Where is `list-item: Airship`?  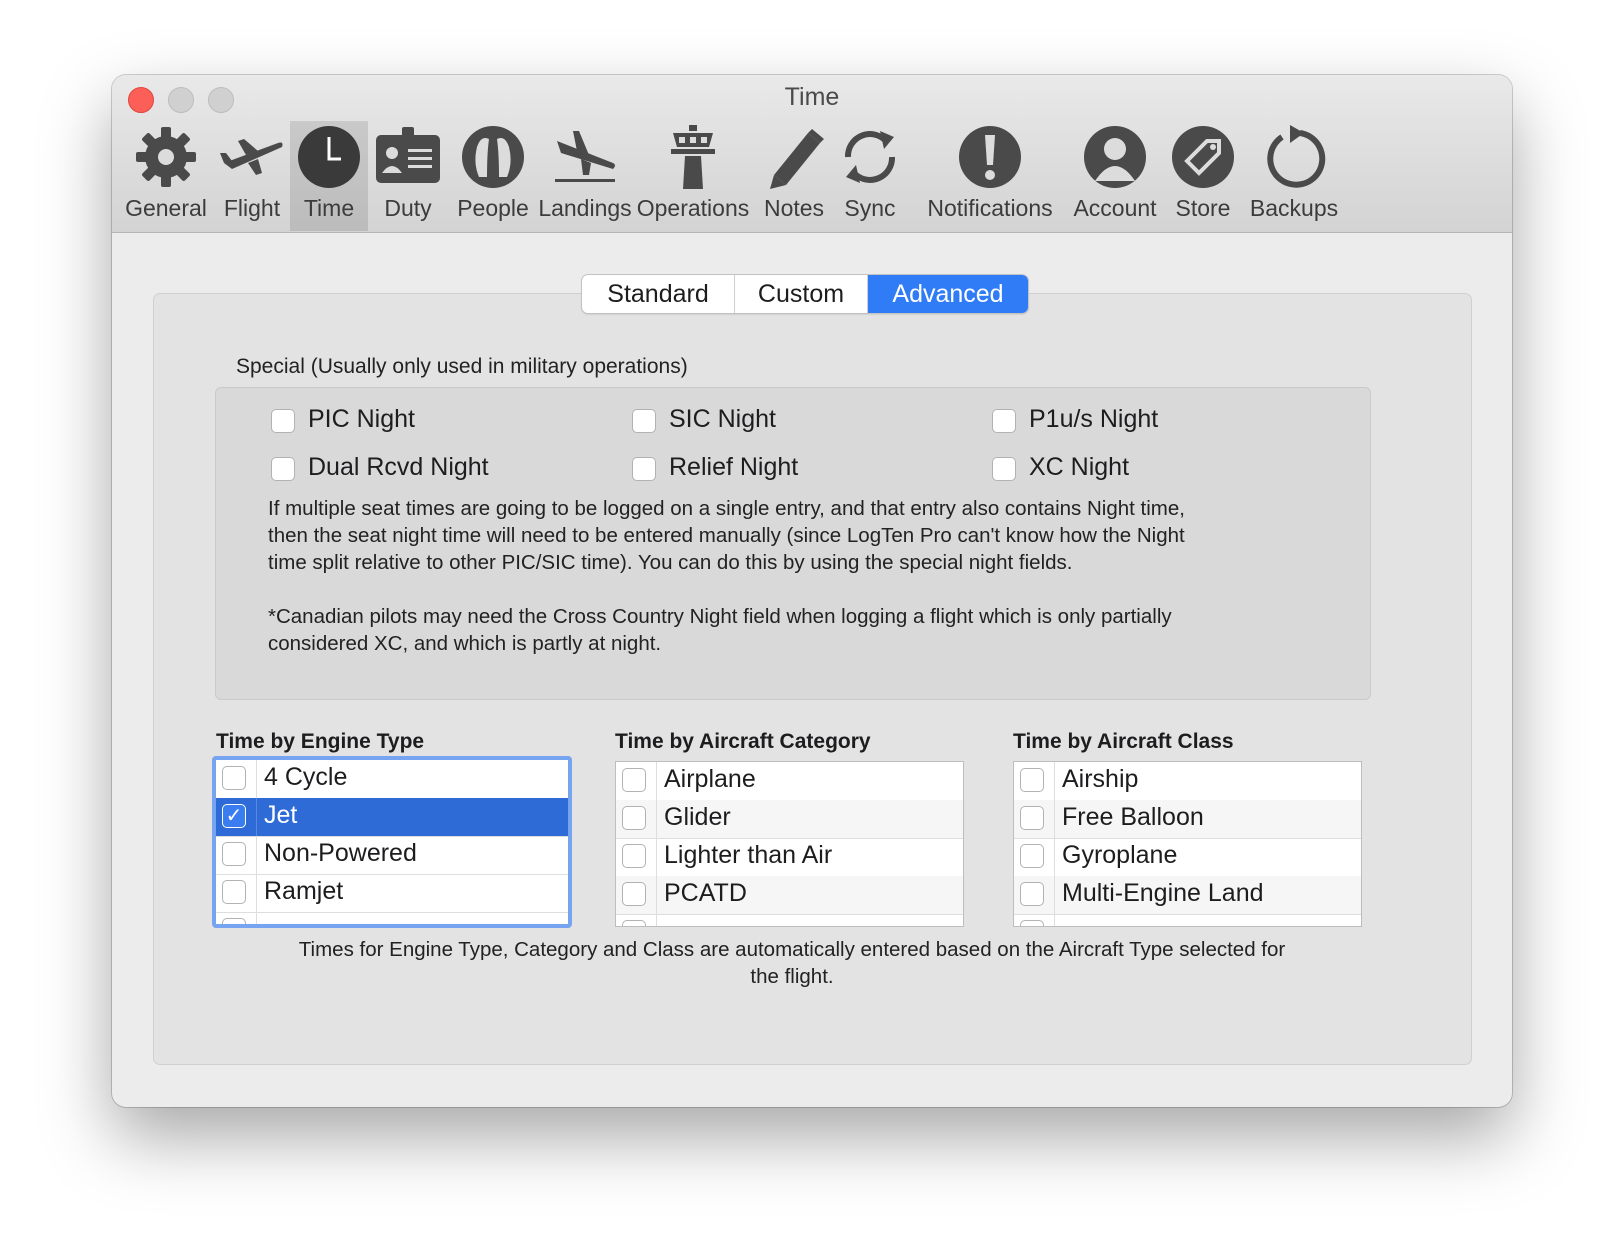 list-item: Airship is located at coordinates (1187, 781).